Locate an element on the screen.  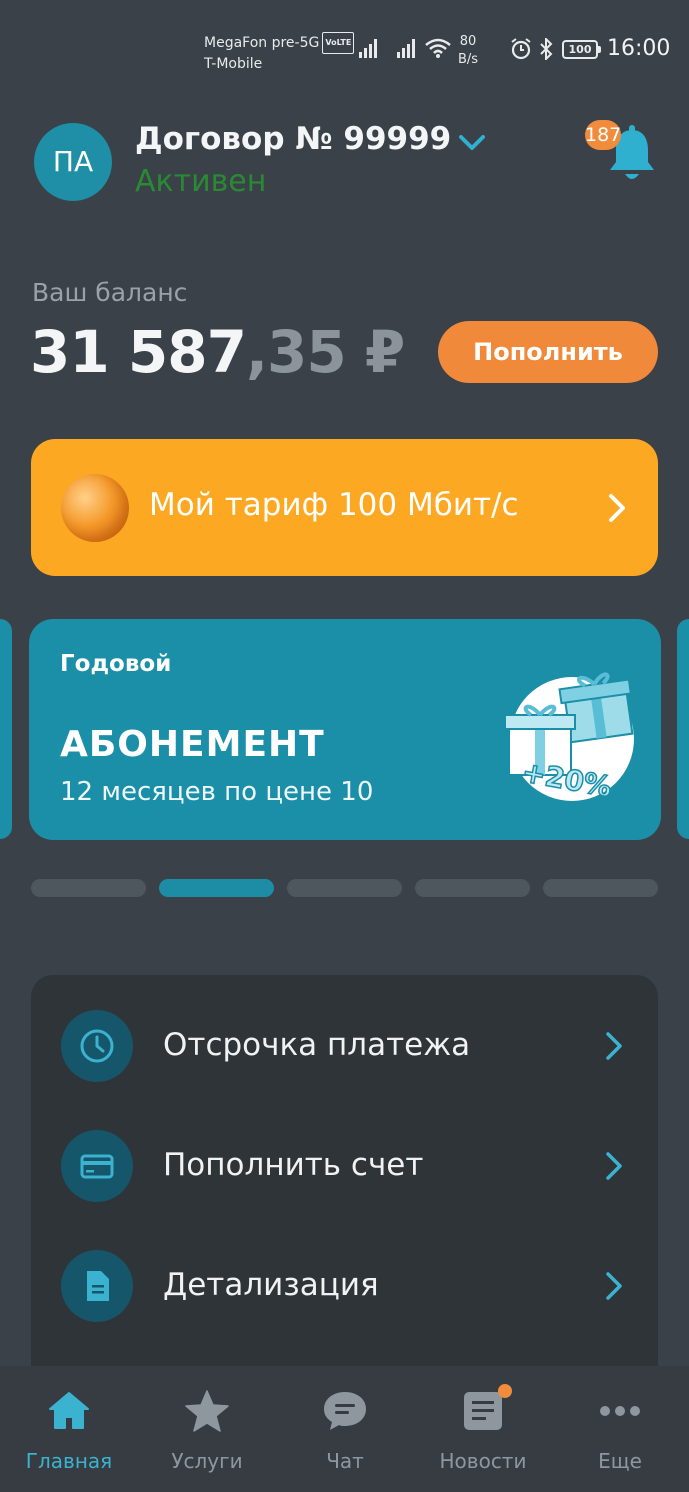
tariff-card: Мой тариф 100 Мбит/с is located at coordinates (344, 507).